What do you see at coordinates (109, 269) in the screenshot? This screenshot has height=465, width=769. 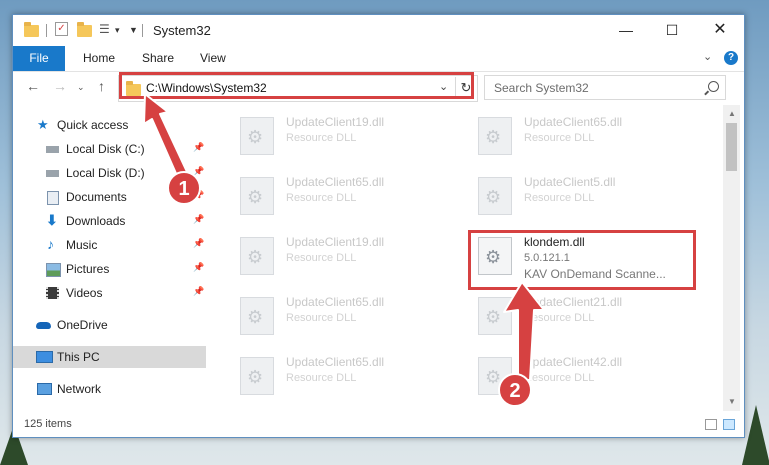 I see `sidebar-item-pictures: Pictures 📌` at bounding box center [109, 269].